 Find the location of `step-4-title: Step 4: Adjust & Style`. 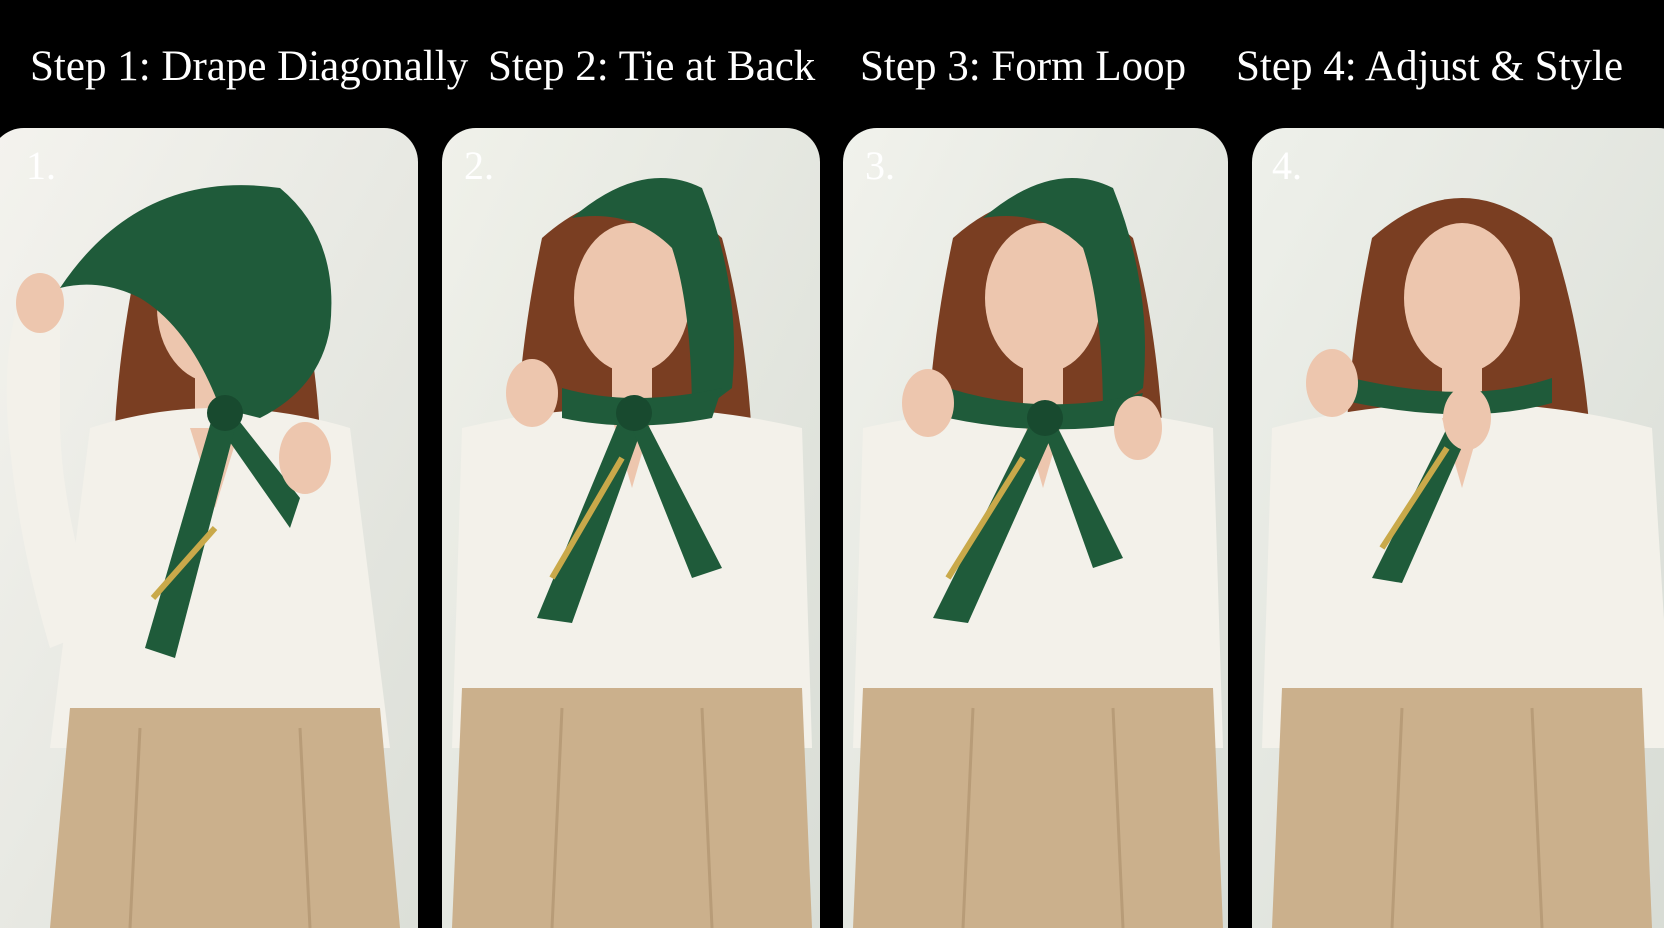

step-4-title: Step 4: Adjust & Style is located at coordinates (1430, 66).